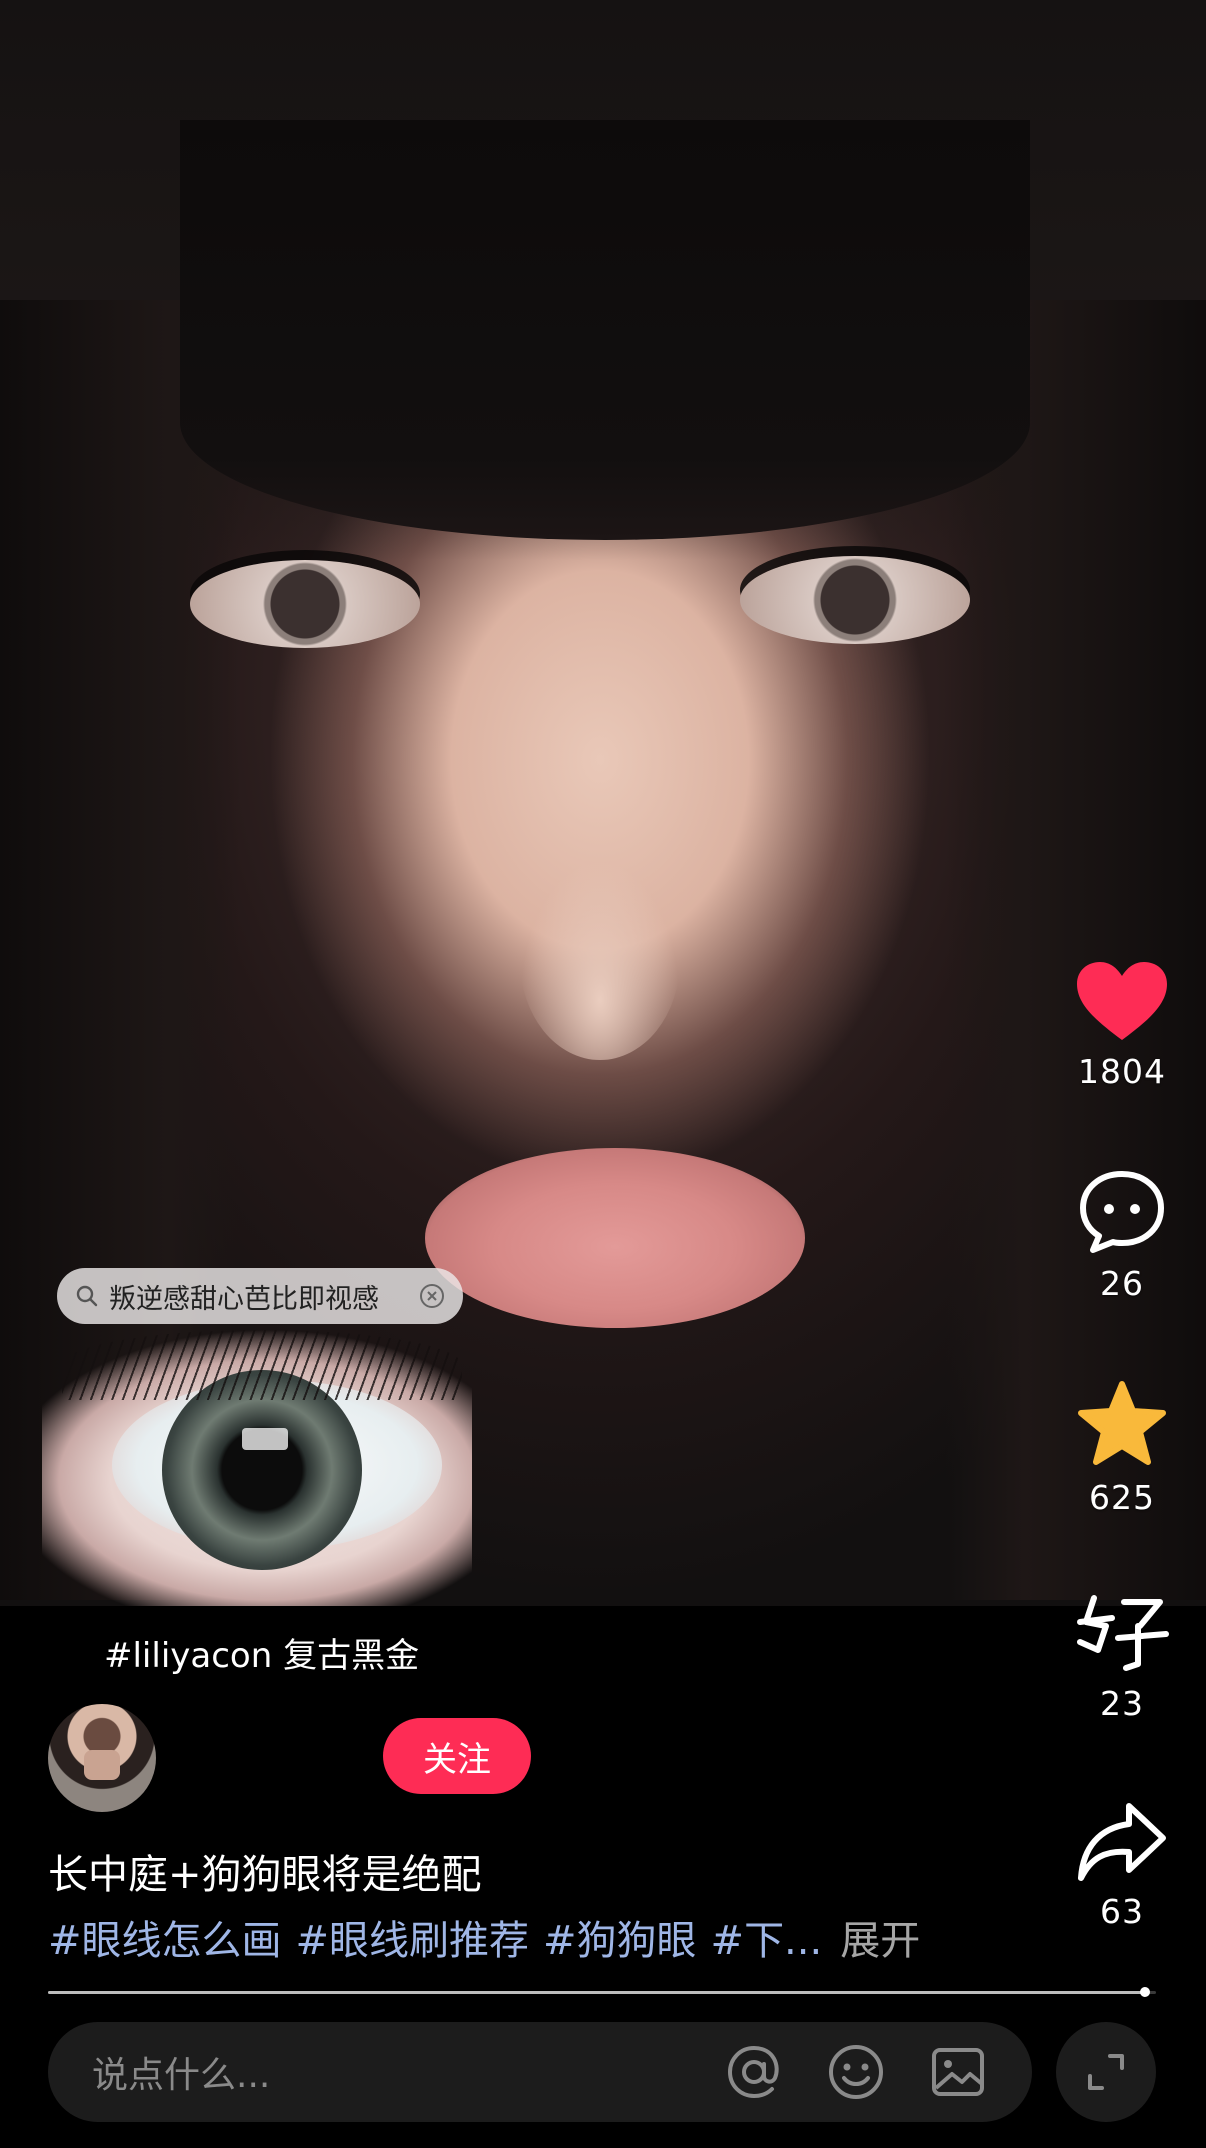 The image size is (1206, 2148). Describe the element at coordinates (600, 960) in the screenshot. I see `video-frame-nose` at that location.